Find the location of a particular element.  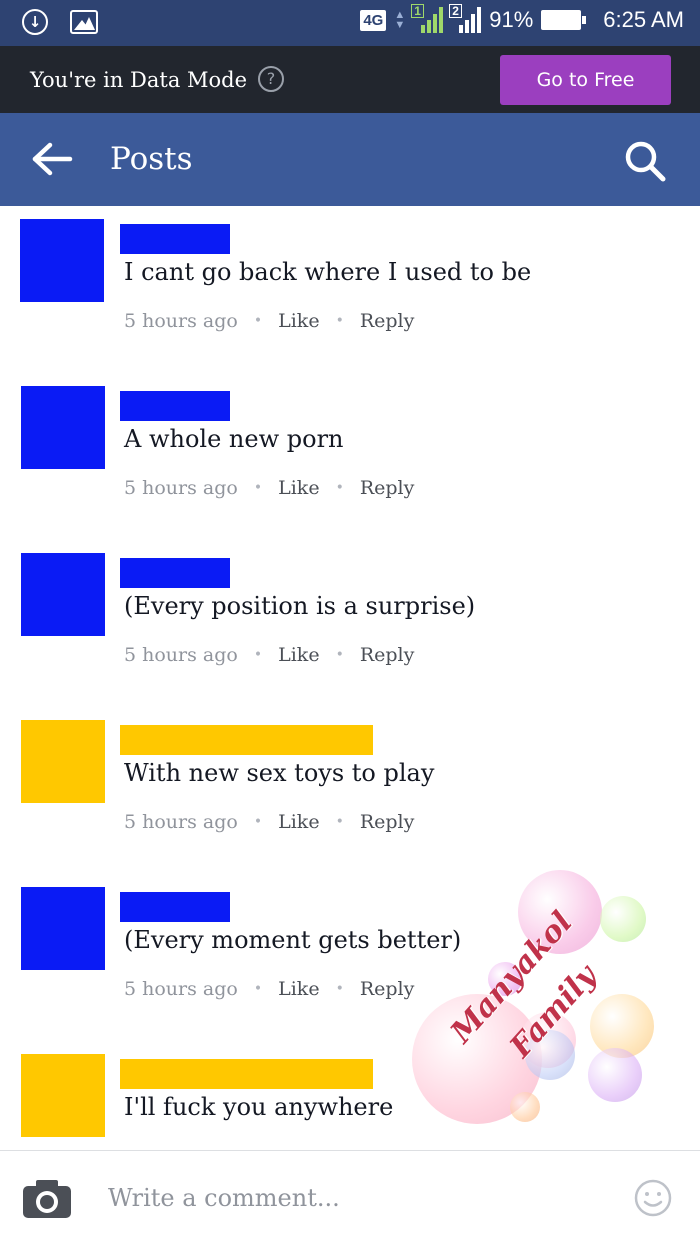

data-arrows-icon: ▲ ▼ is located at coordinates (400, 20).